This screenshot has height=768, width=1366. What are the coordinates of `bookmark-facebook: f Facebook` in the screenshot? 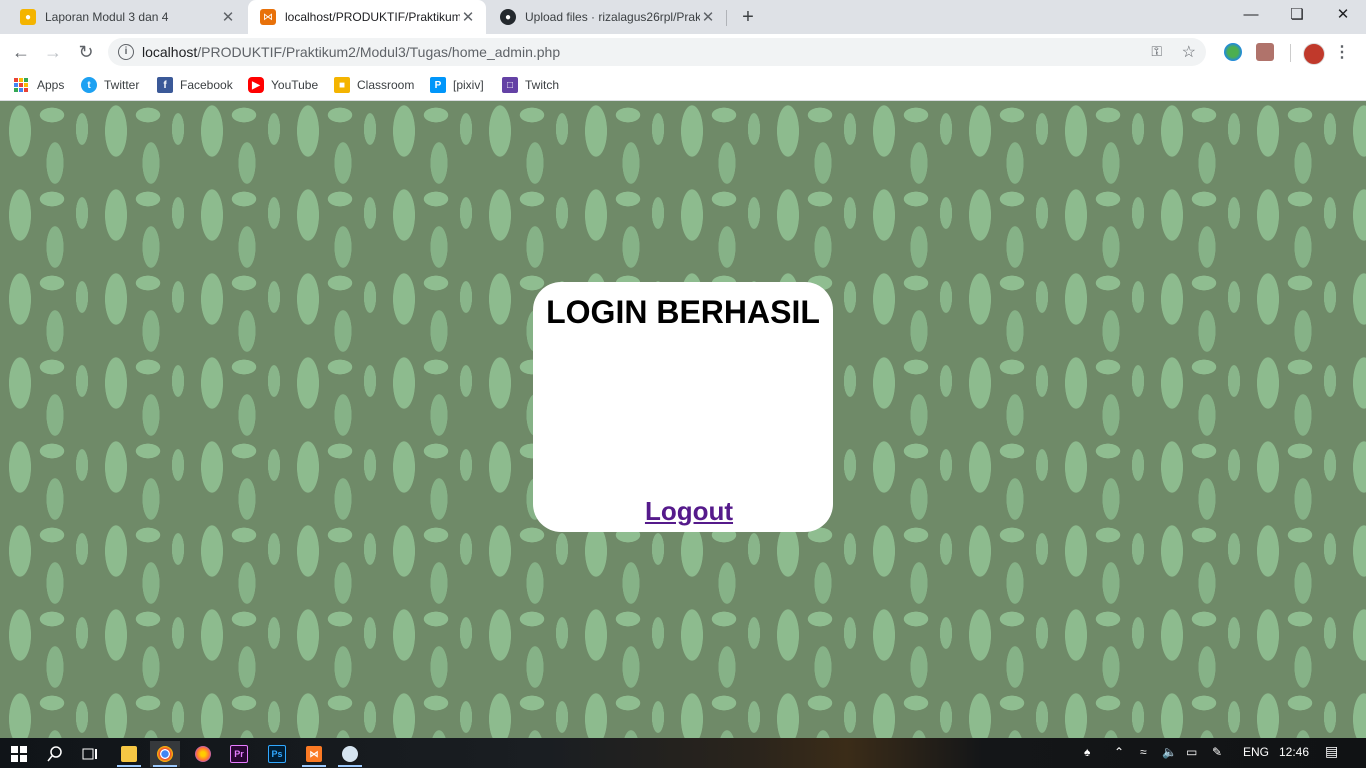 It's located at (195, 85).